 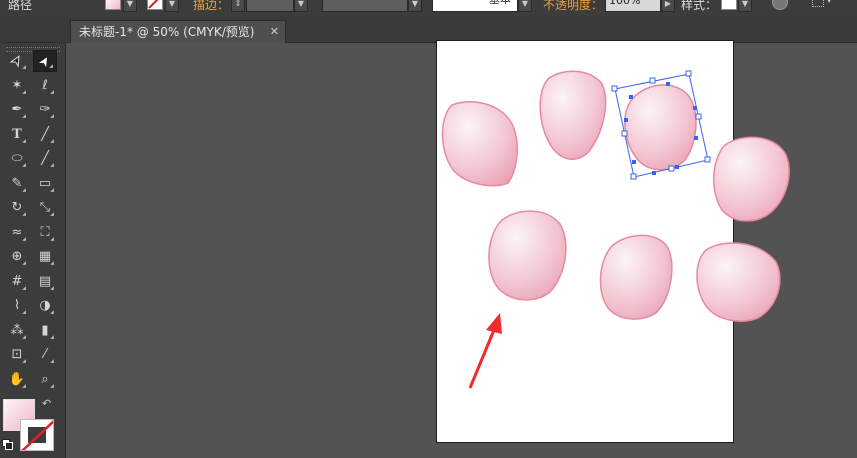 What do you see at coordinates (485, 351) in the screenshot?
I see `annotation-arrow` at bounding box center [485, 351].